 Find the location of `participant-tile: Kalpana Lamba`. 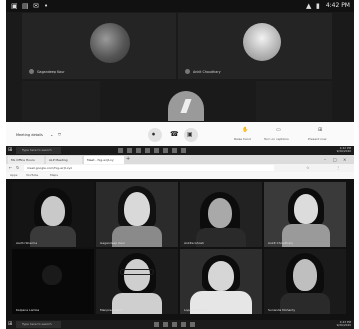

participant-tile: Kalpana Lamba is located at coordinates (53, 281).